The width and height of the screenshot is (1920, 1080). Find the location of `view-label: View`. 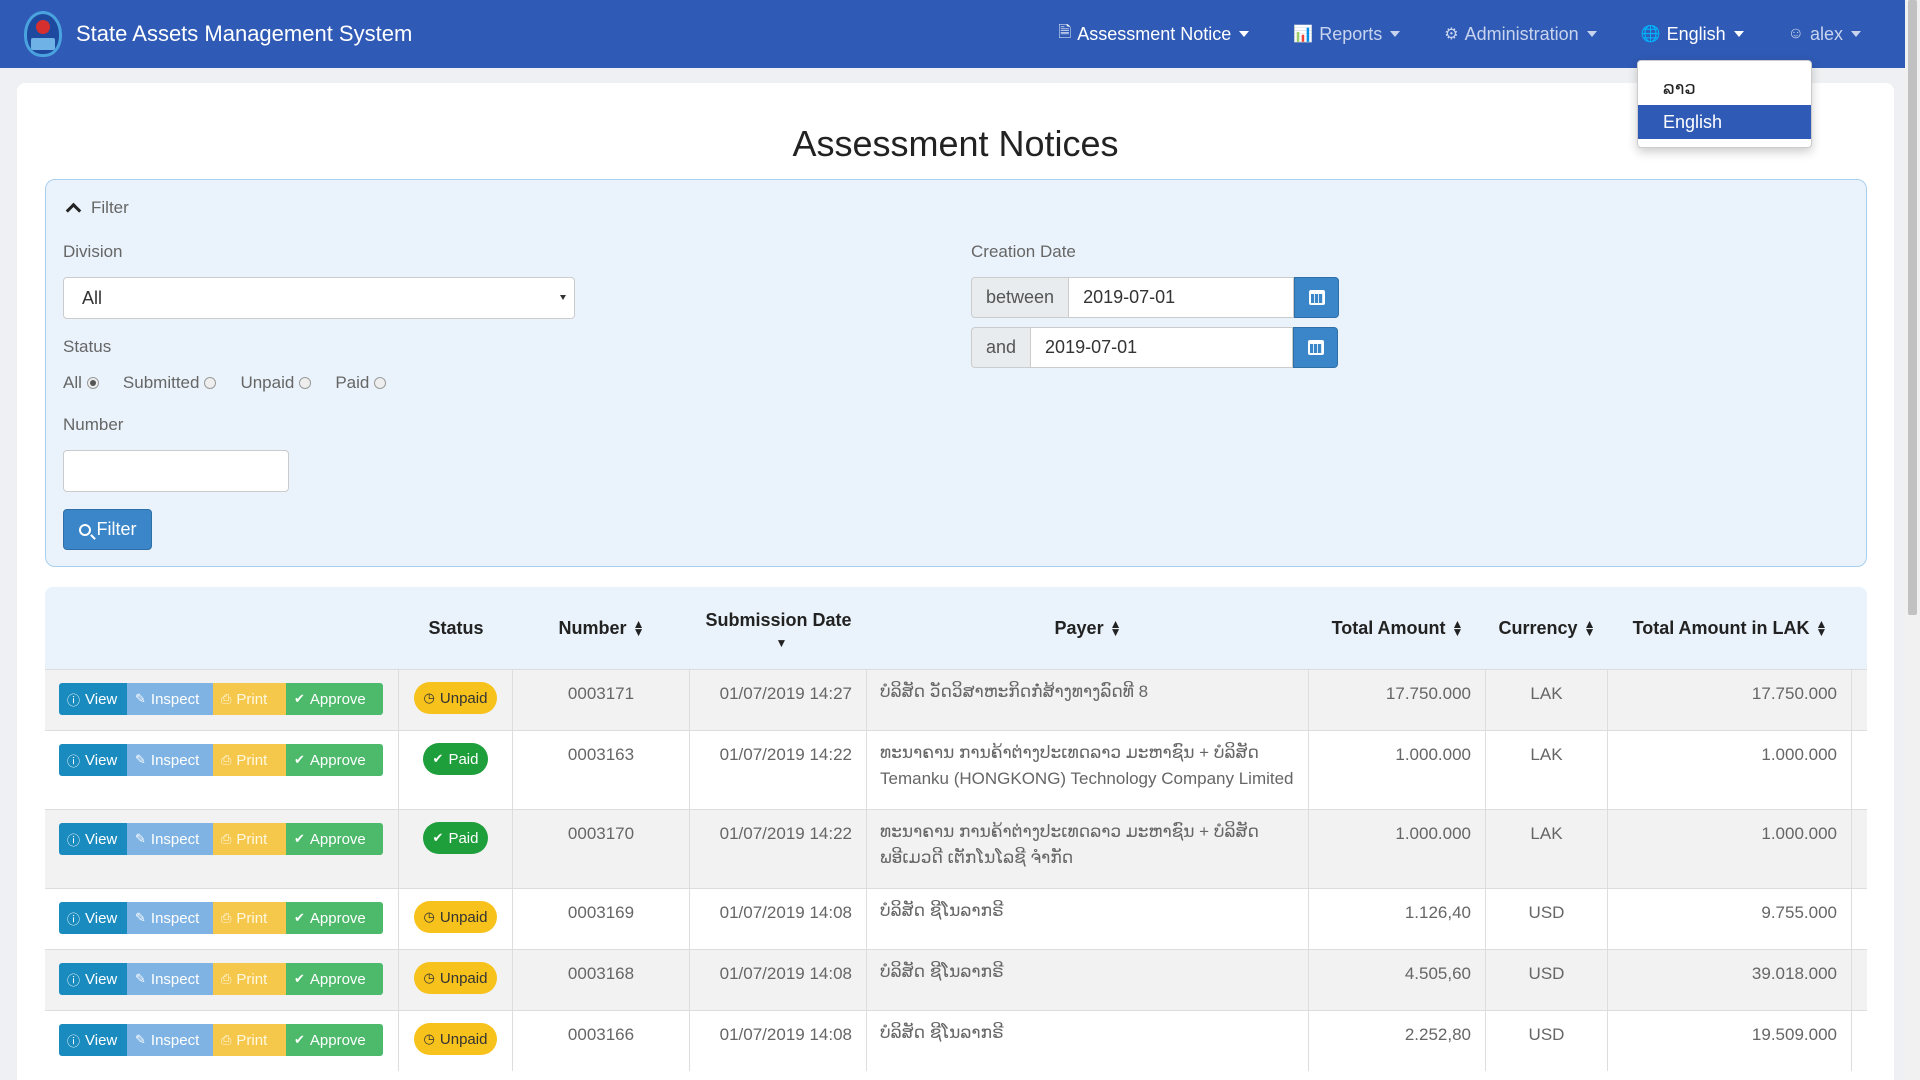

view-label: View is located at coordinates (101, 918).